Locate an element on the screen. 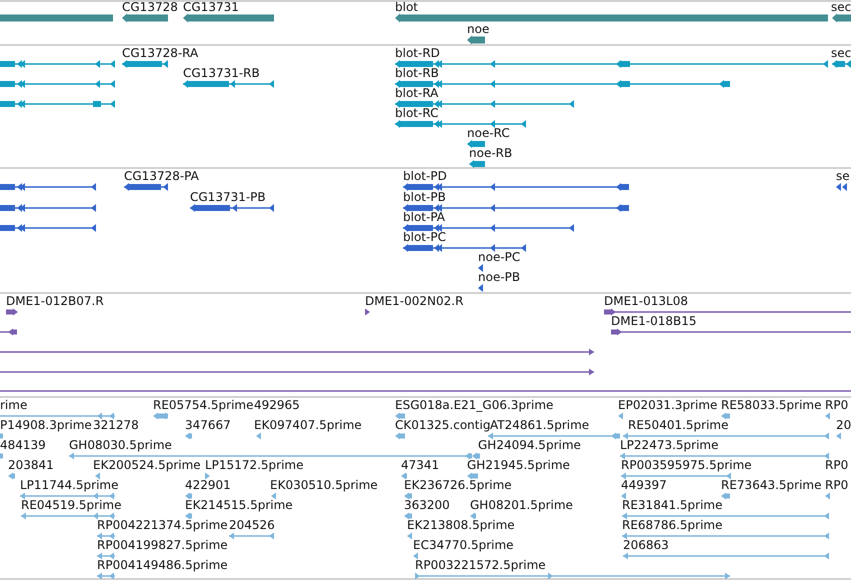 This screenshot has height=581, width=851. feature-label: ESG018a.E21_G06.3prime is located at coordinates (474, 405).